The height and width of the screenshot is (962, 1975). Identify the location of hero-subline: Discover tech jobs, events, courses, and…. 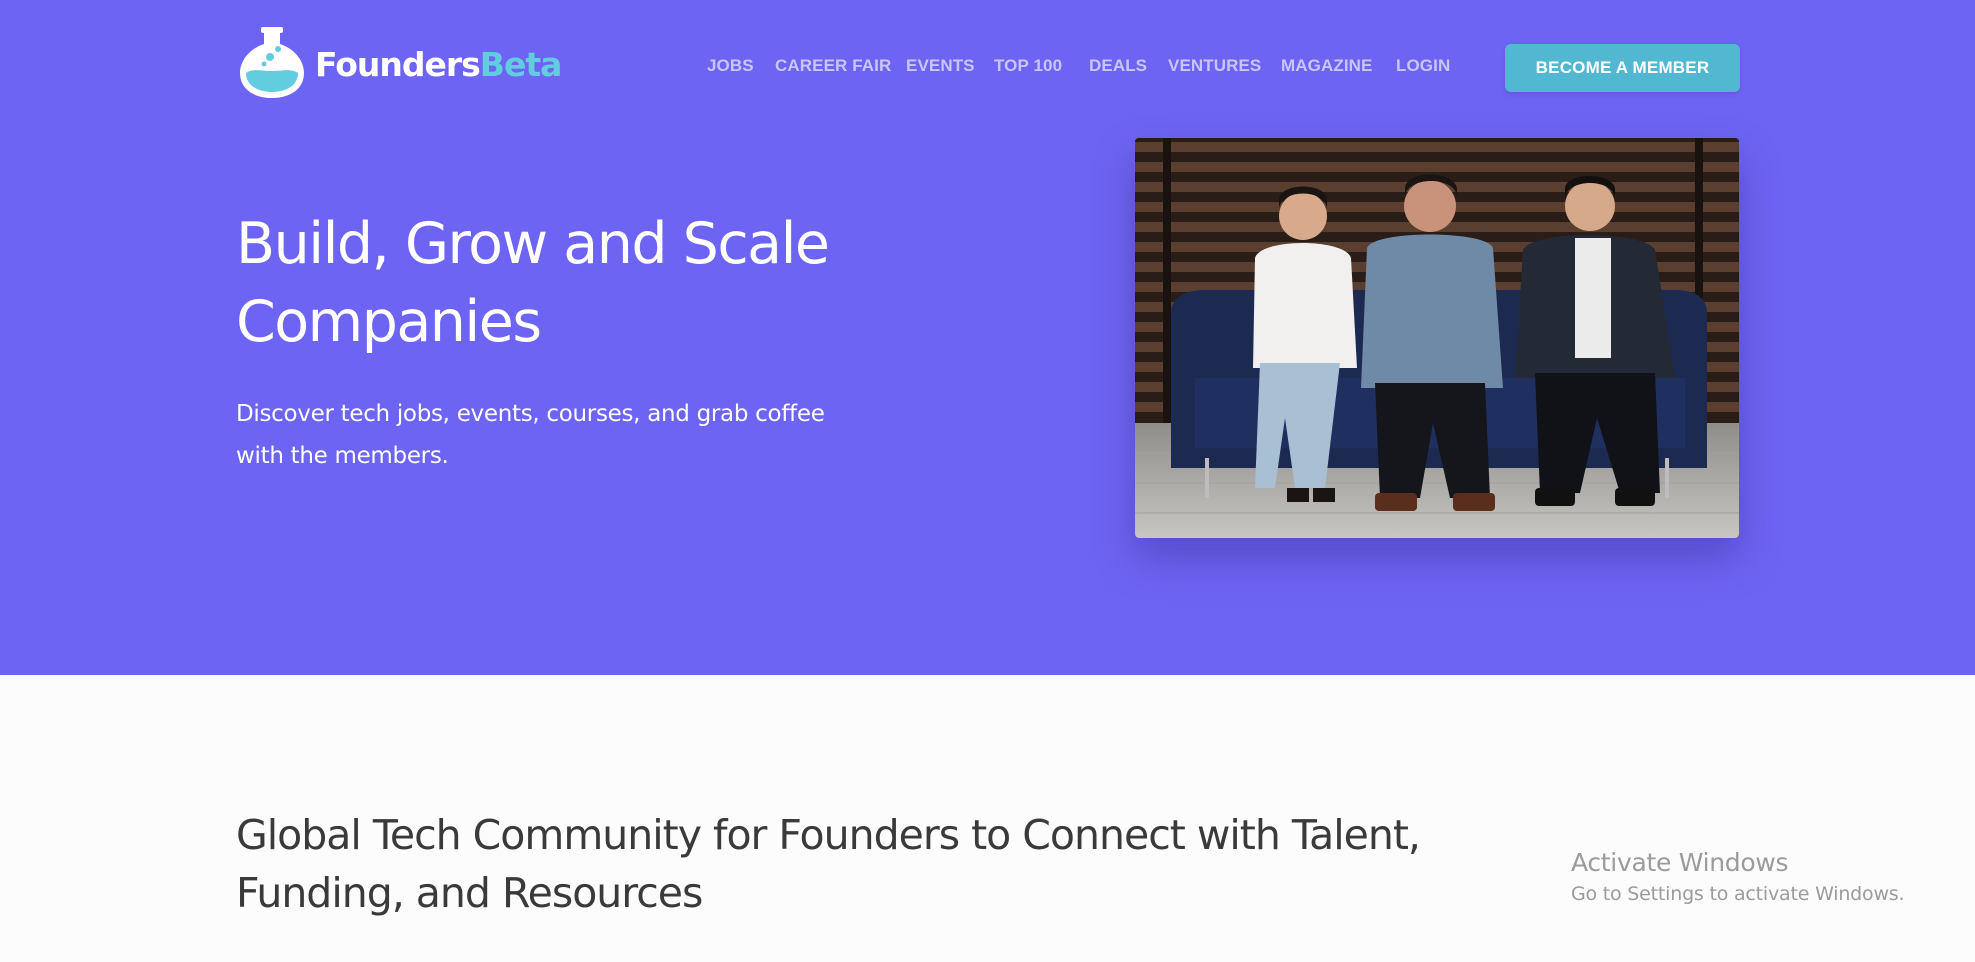
(556, 435).